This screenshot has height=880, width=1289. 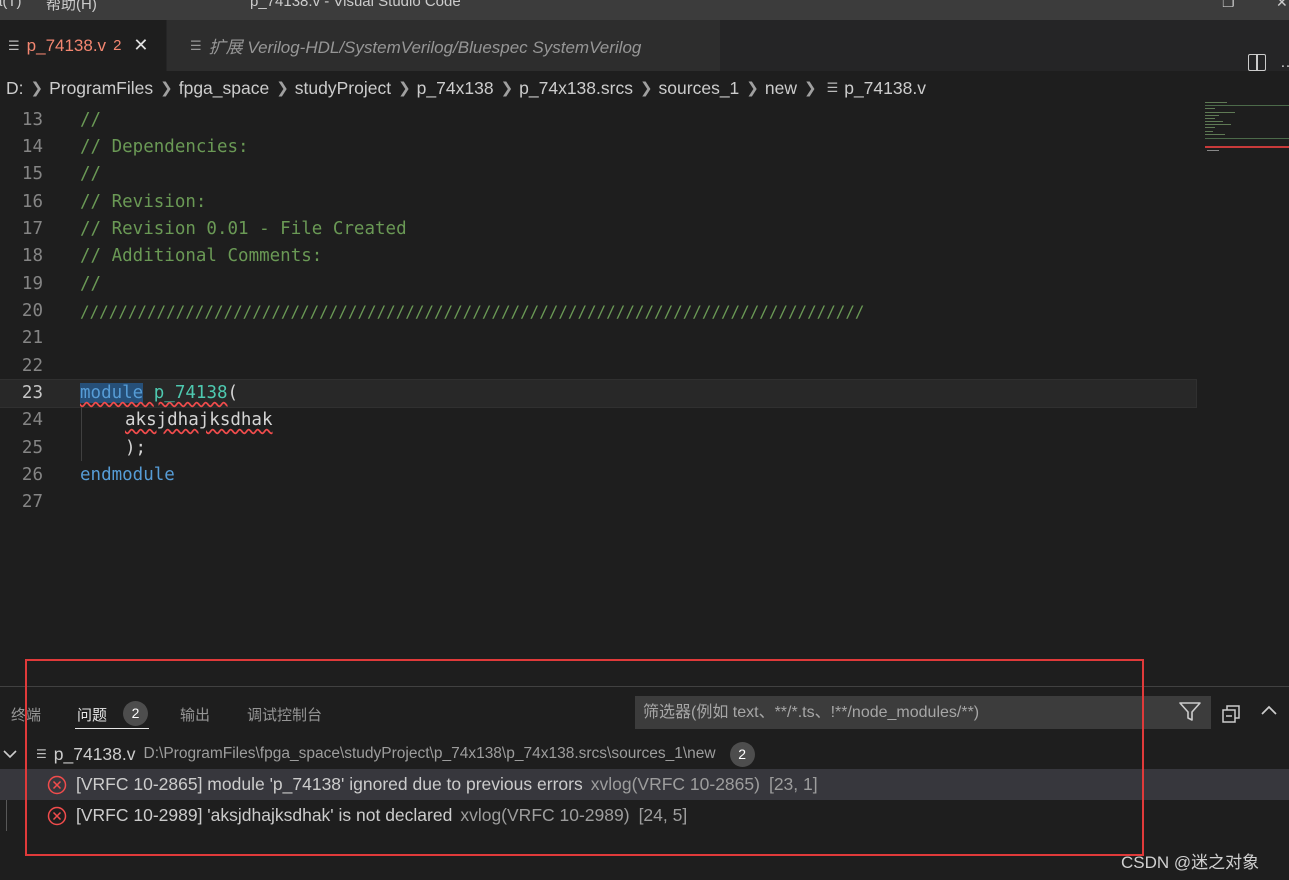 What do you see at coordinates (675, 784) in the screenshot?
I see `problem-source: xvlog(VRFC 10-2865)` at bounding box center [675, 784].